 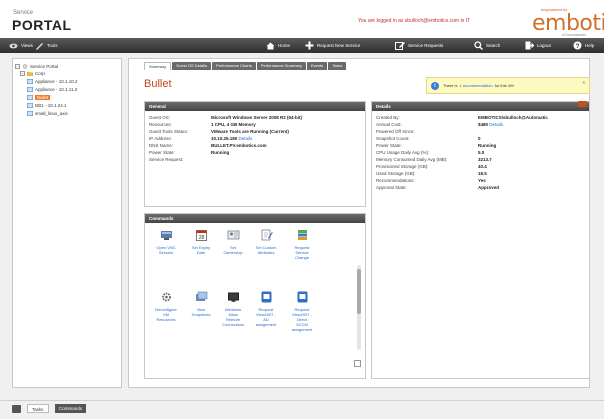 I want to click on close-icon: x, so click(x=584, y=83).